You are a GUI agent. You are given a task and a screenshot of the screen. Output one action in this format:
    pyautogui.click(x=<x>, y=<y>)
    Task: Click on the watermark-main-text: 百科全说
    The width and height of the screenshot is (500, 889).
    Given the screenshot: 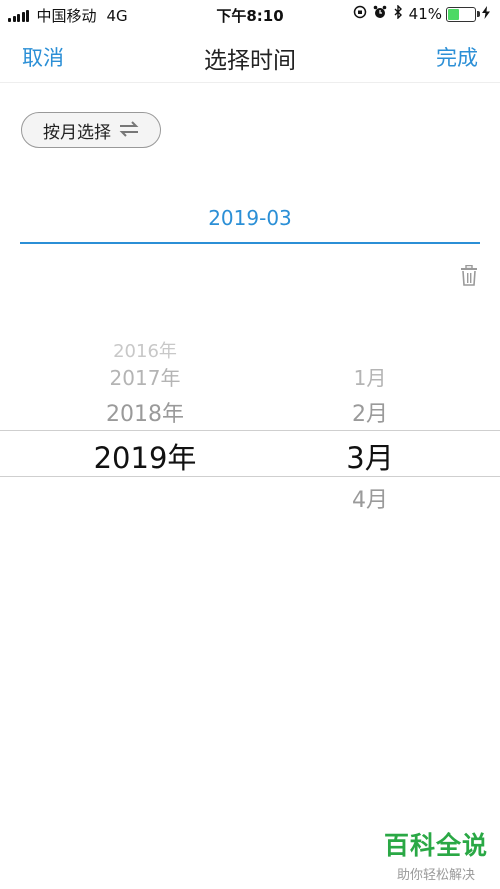 What is the action you would take?
    pyautogui.click(x=435, y=845)
    